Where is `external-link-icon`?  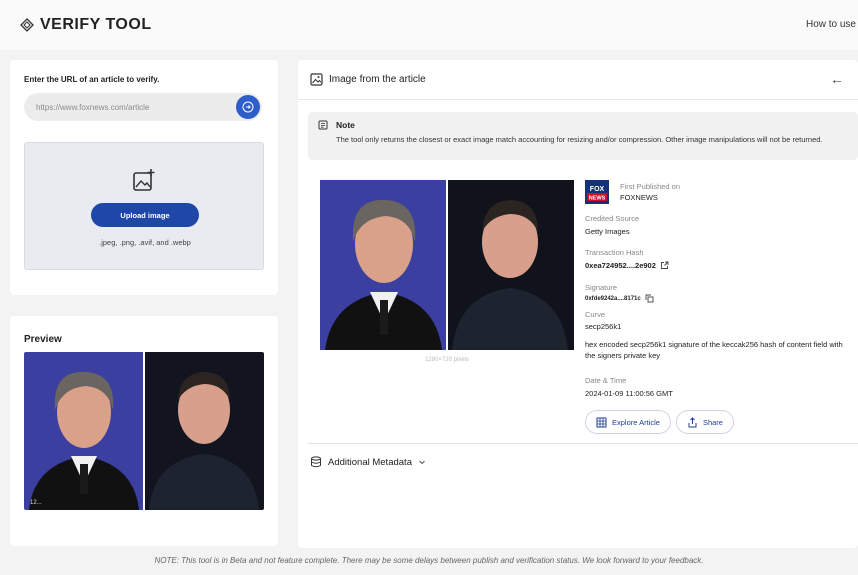 external-link-icon is located at coordinates (664, 265).